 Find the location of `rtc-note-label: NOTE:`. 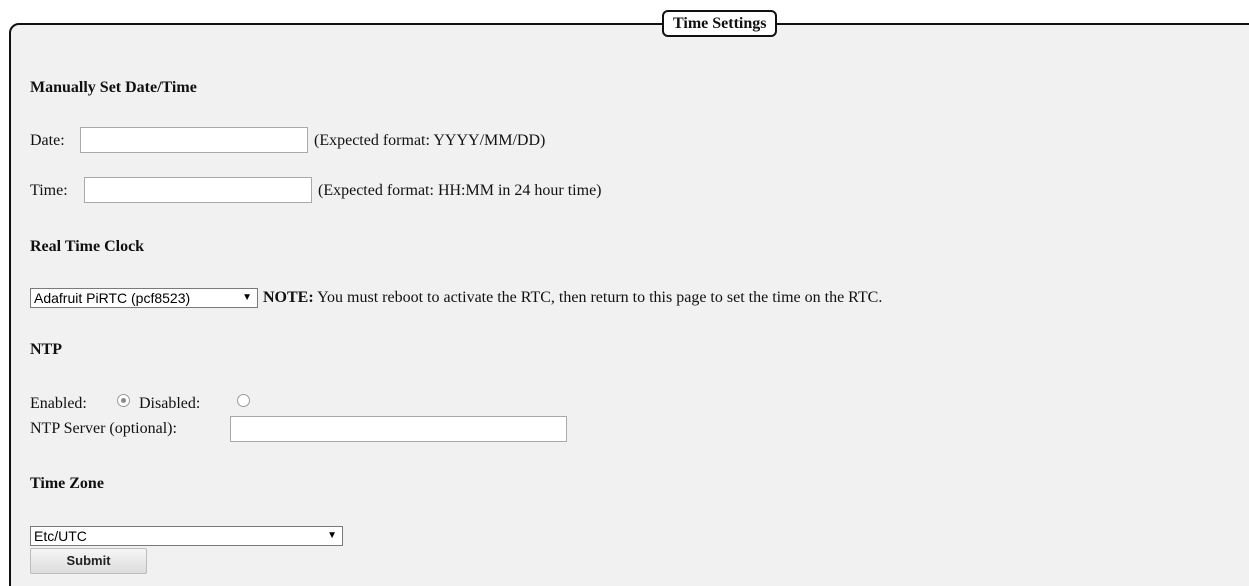

rtc-note-label: NOTE: is located at coordinates (288, 297).